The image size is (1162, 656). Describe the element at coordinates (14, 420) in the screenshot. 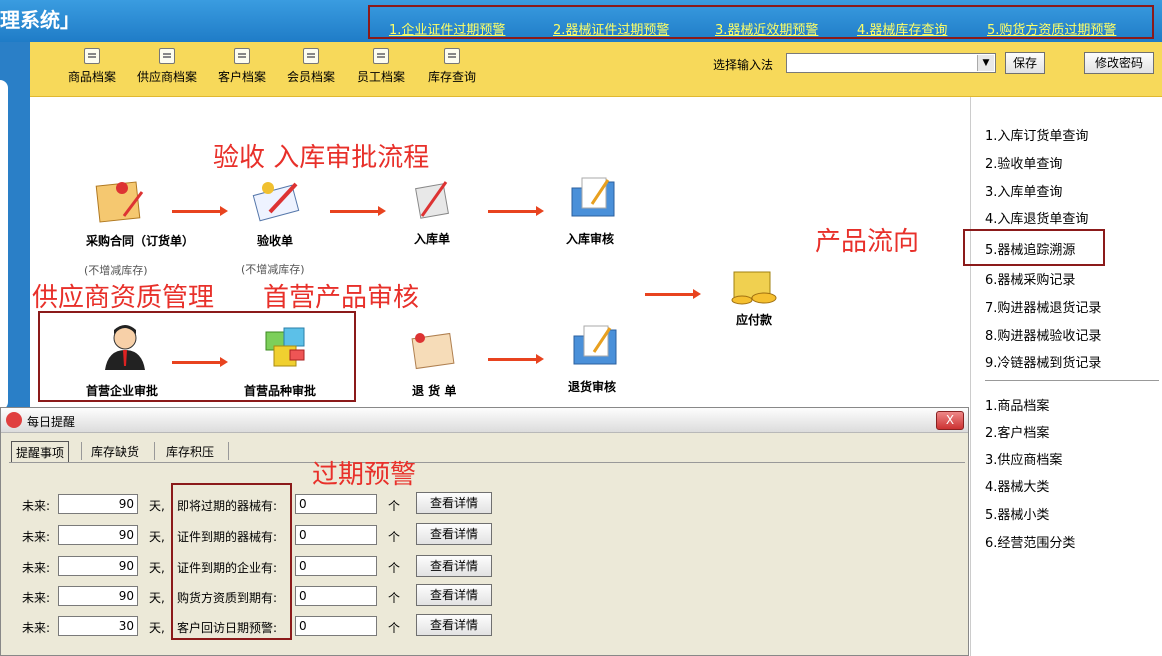

I see `app-logo-icon` at that location.